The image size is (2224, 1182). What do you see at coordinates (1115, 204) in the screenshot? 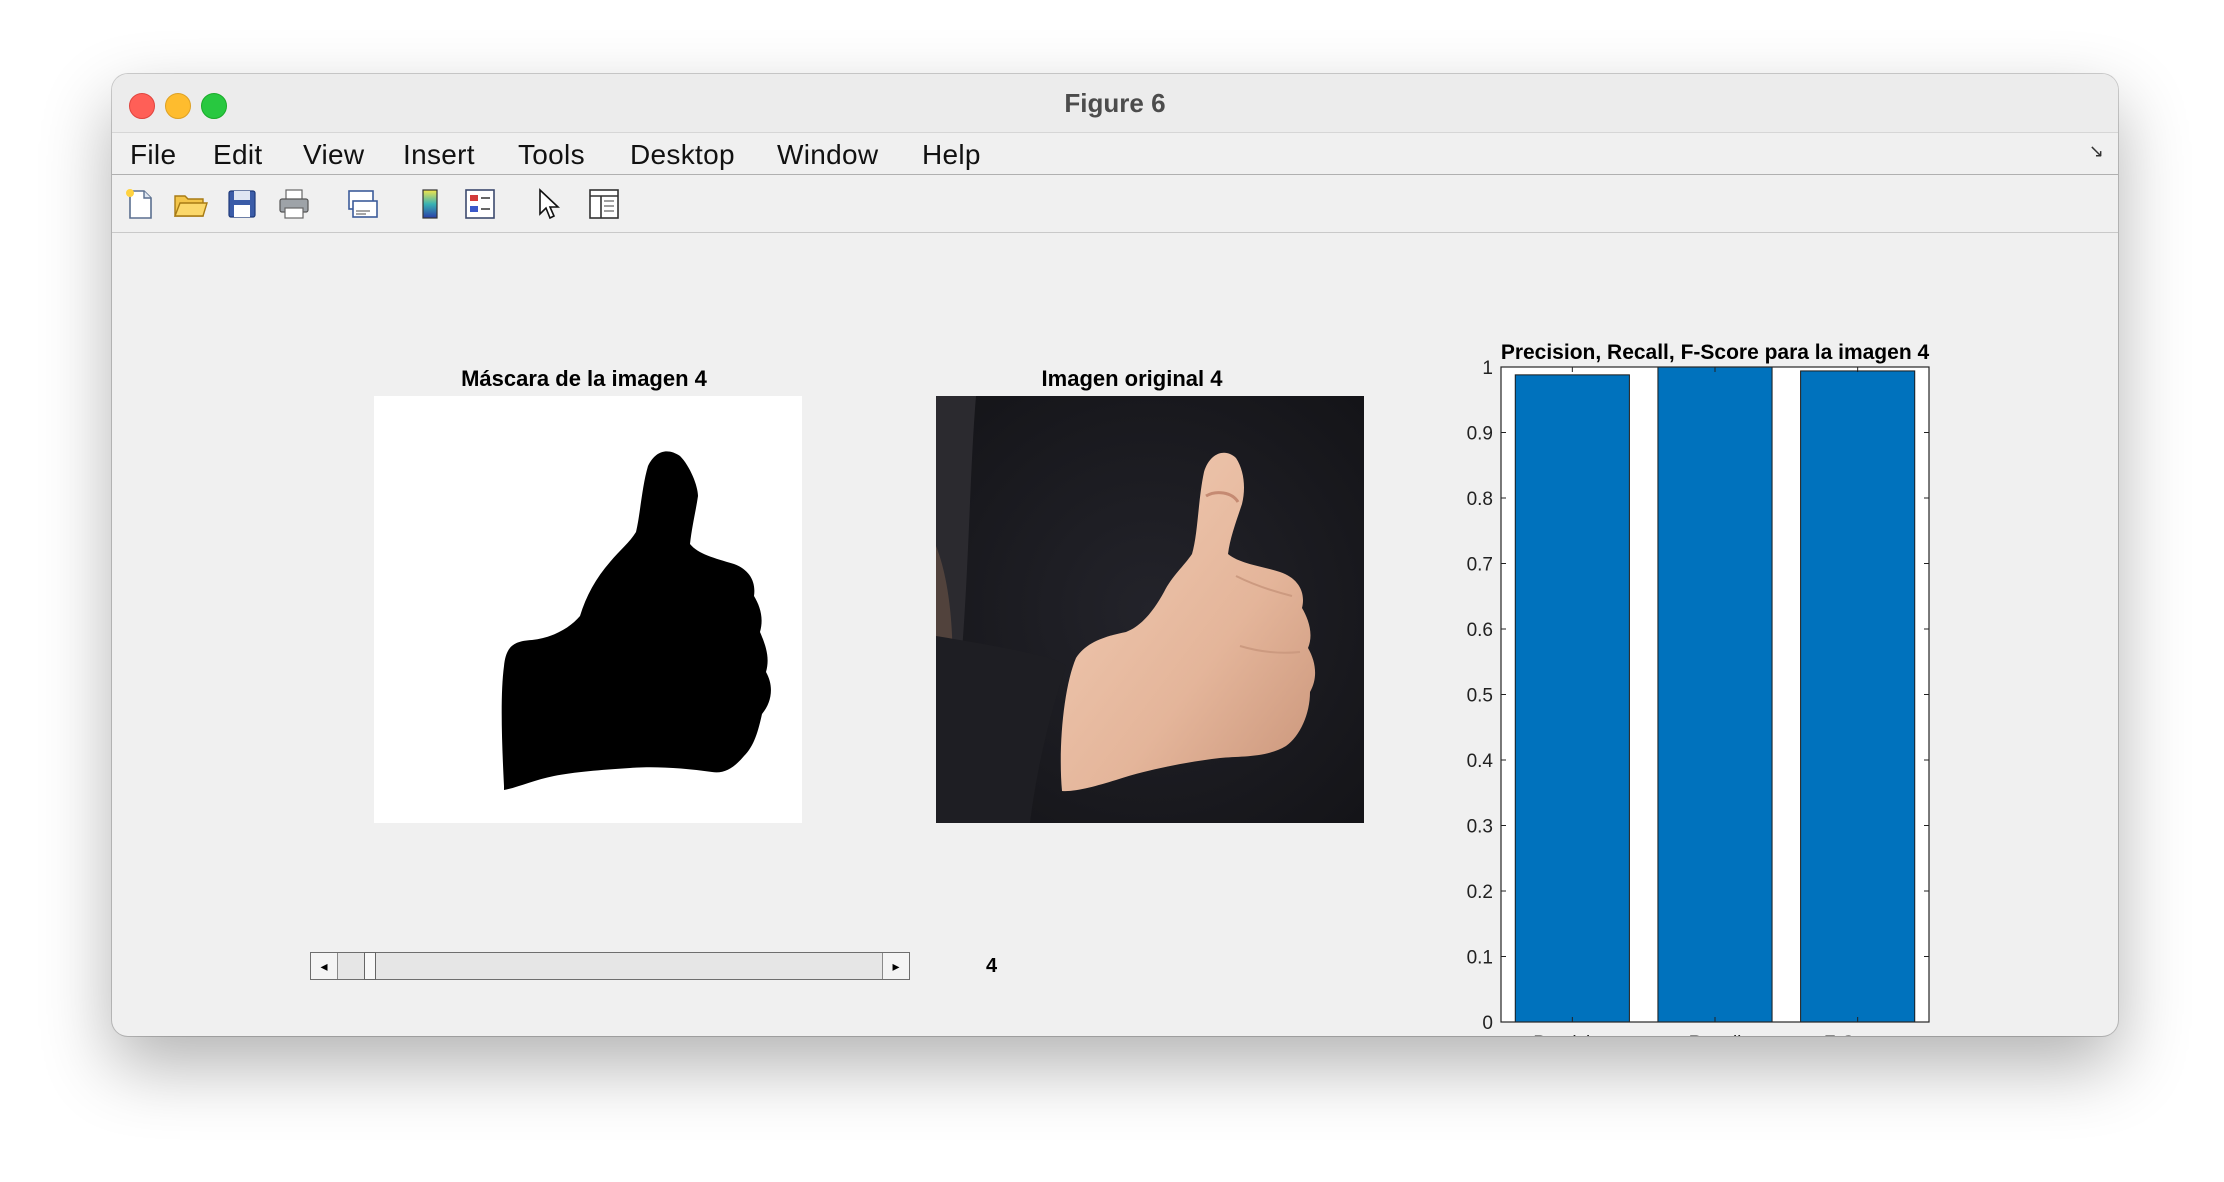
I see `toolbar` at bounding box center [1115, 204].